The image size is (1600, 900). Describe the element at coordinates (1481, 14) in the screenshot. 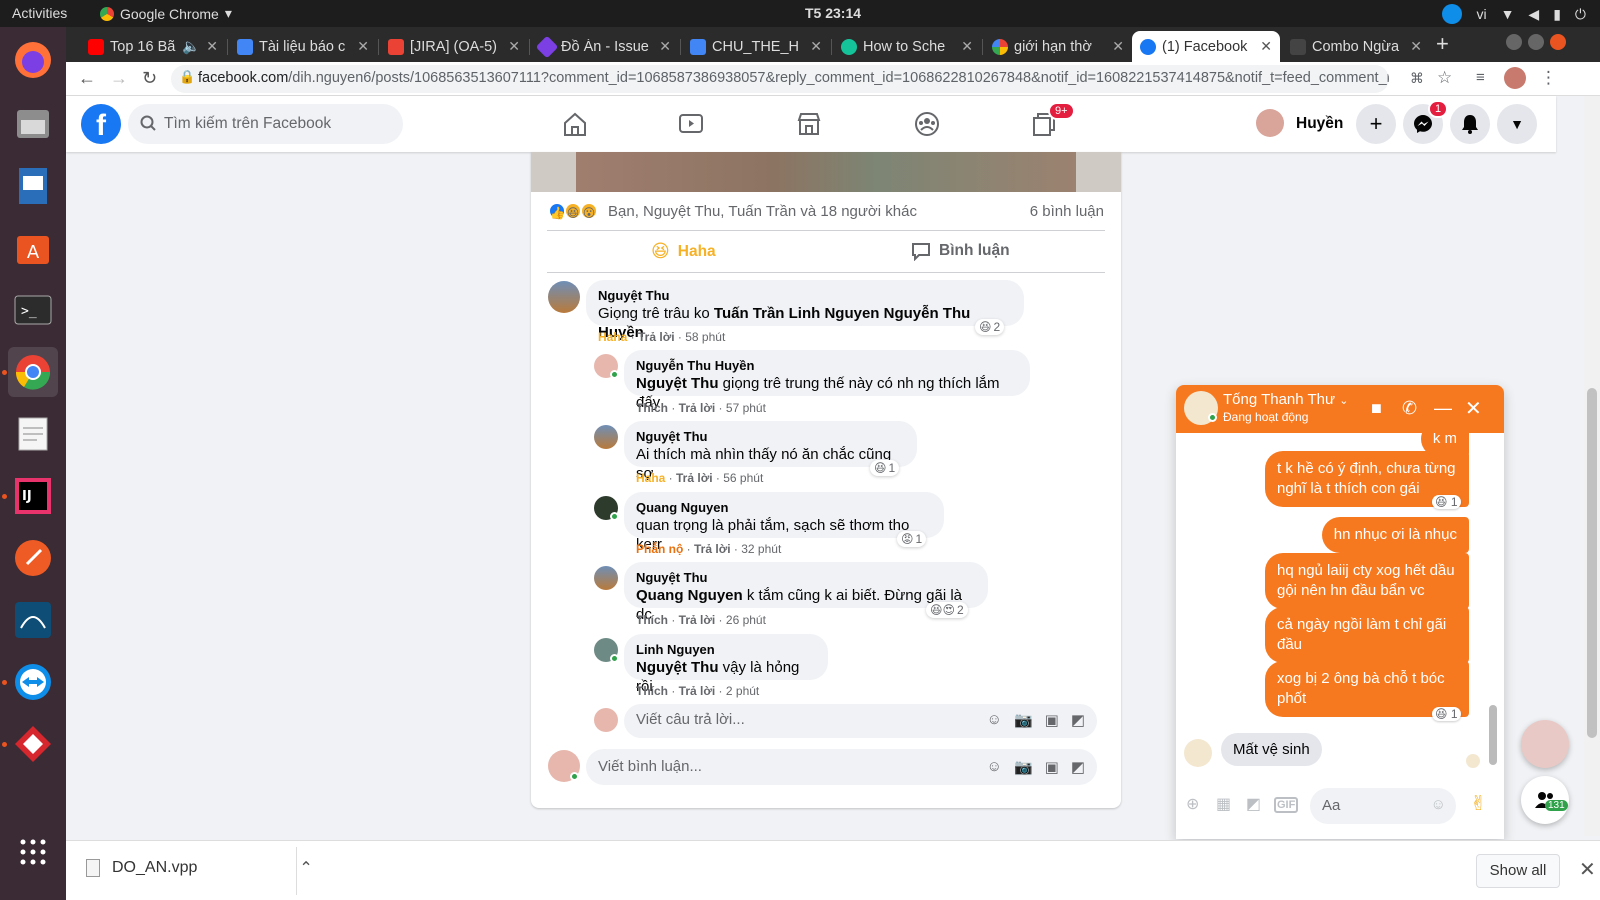

I see `input-language: vi` at that location.